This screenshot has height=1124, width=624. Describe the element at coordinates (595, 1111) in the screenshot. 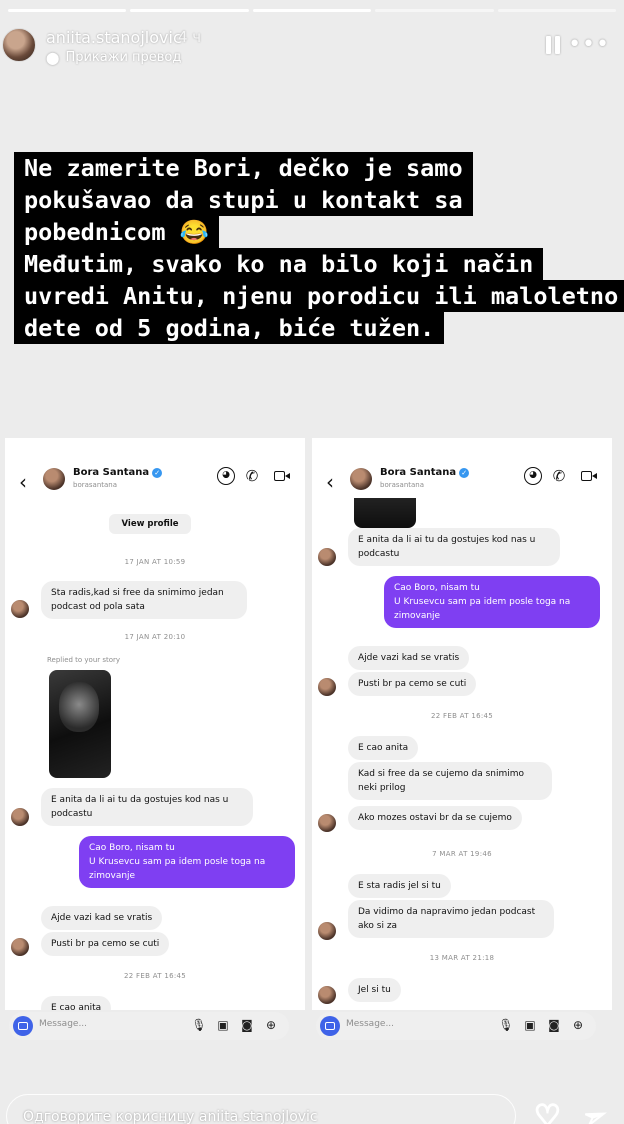

I see `send-icon: ➢` at that location.